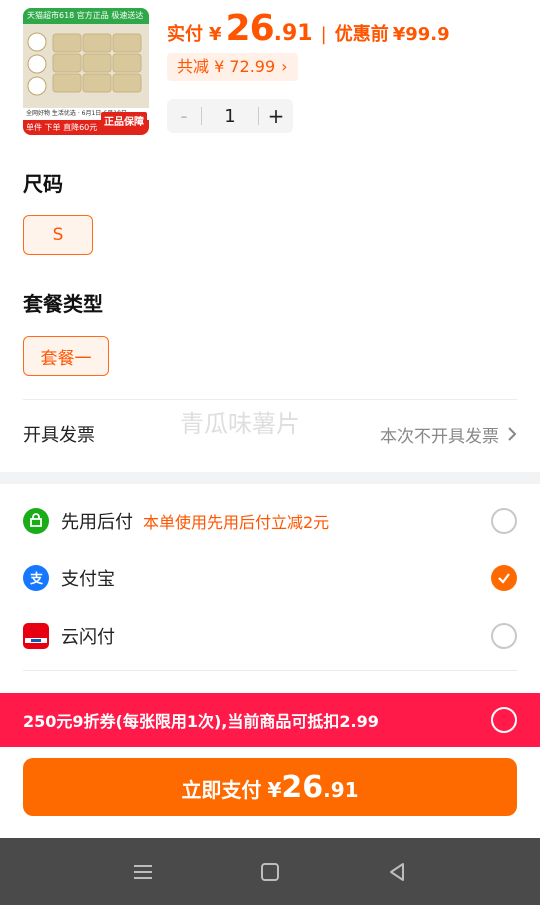 The image size is (540, 905). What do you see at coordinates (397, 872) in the screenshot?
I see `back-icon` at bounding box center [397, 872].